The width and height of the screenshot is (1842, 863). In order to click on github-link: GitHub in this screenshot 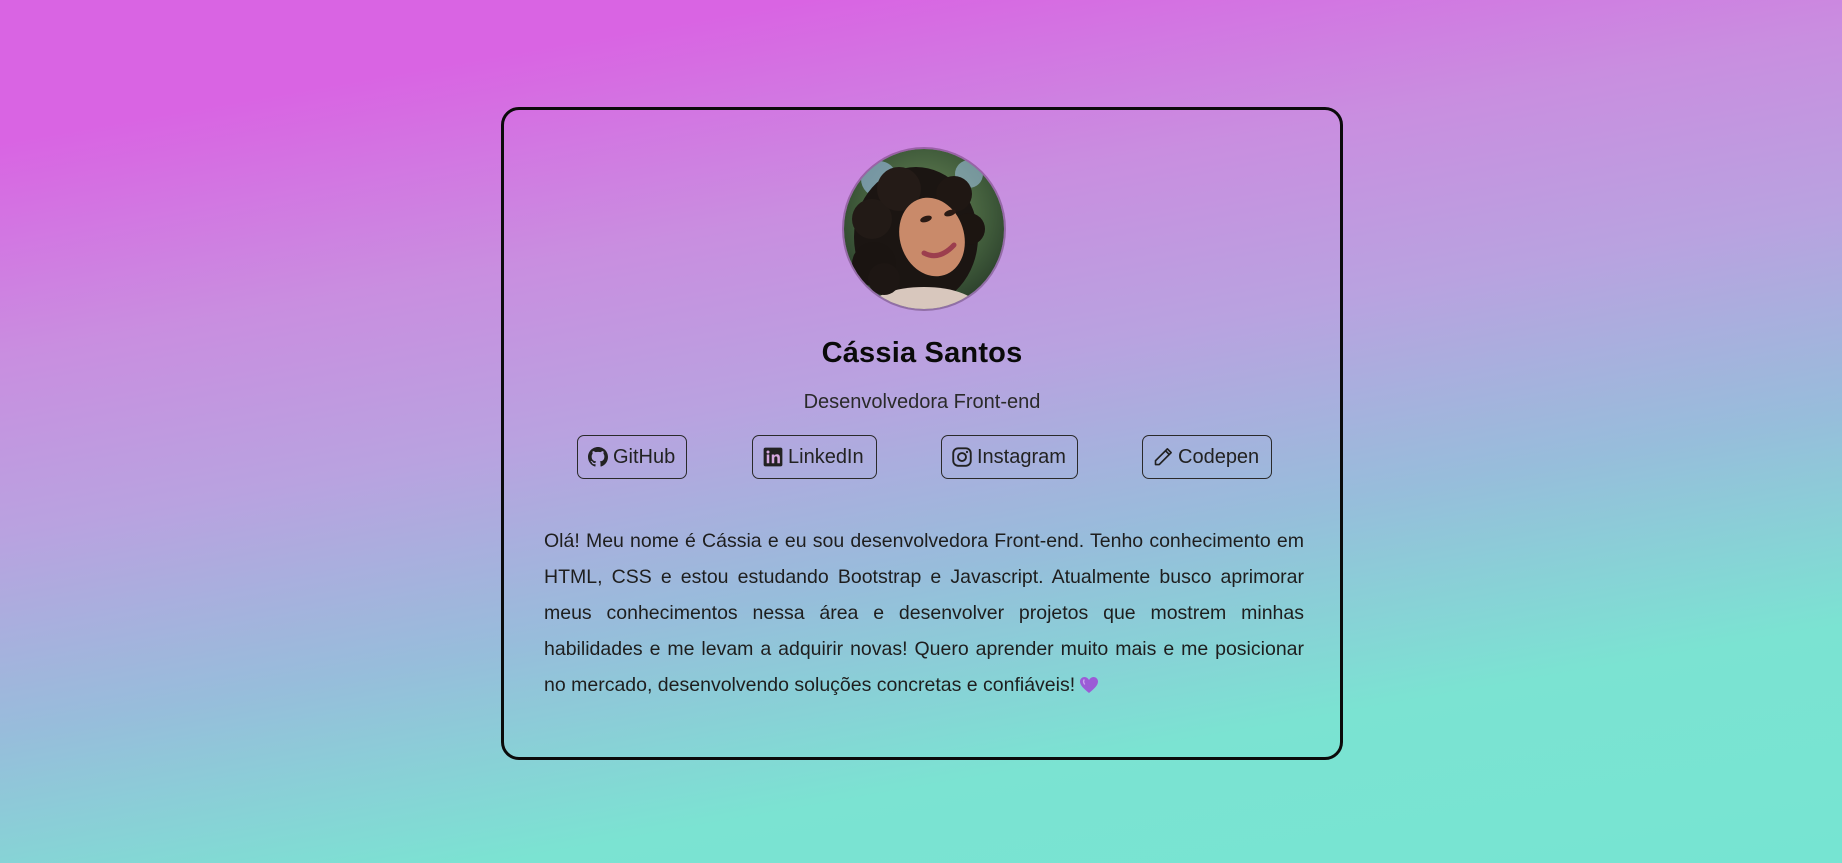, I will do `click(632, 457)`.